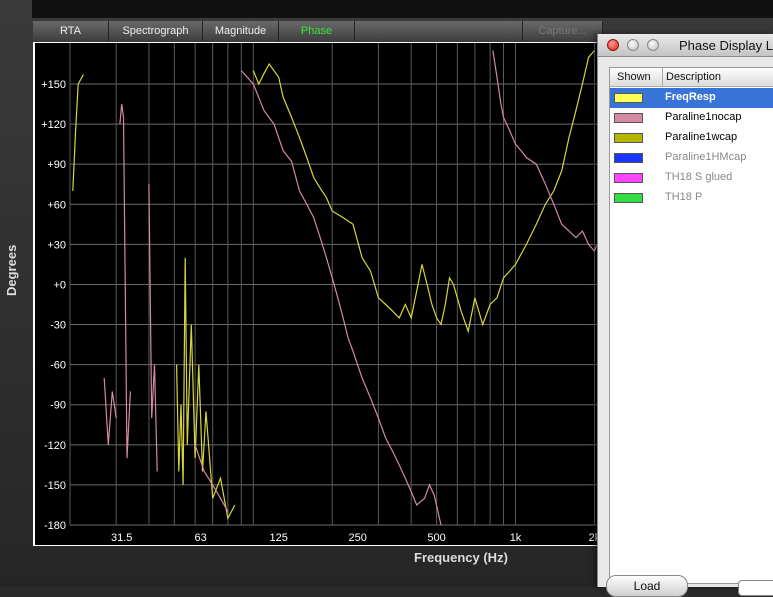 The width and height of the screenshot is (773, 597). Describe the element at coordinates (684, 197) in the screenshot. I see `curve-name: TH18 P` at that location.